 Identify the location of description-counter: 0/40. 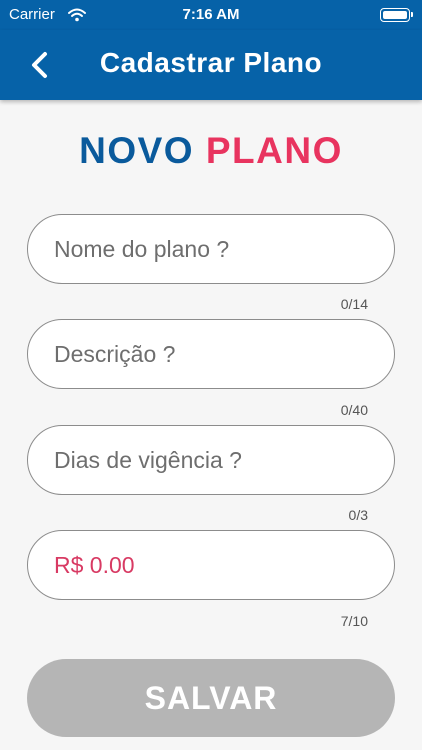
(354, 410).